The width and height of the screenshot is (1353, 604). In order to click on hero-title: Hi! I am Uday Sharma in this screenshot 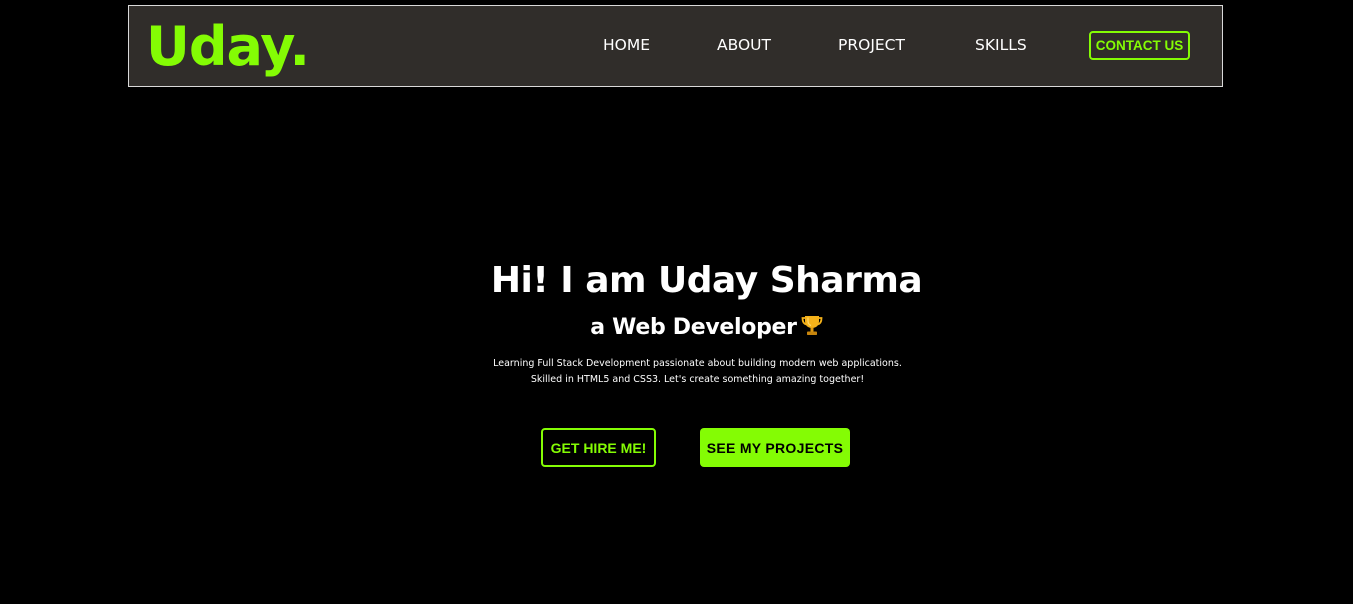, I will do `click(706, 280)`.